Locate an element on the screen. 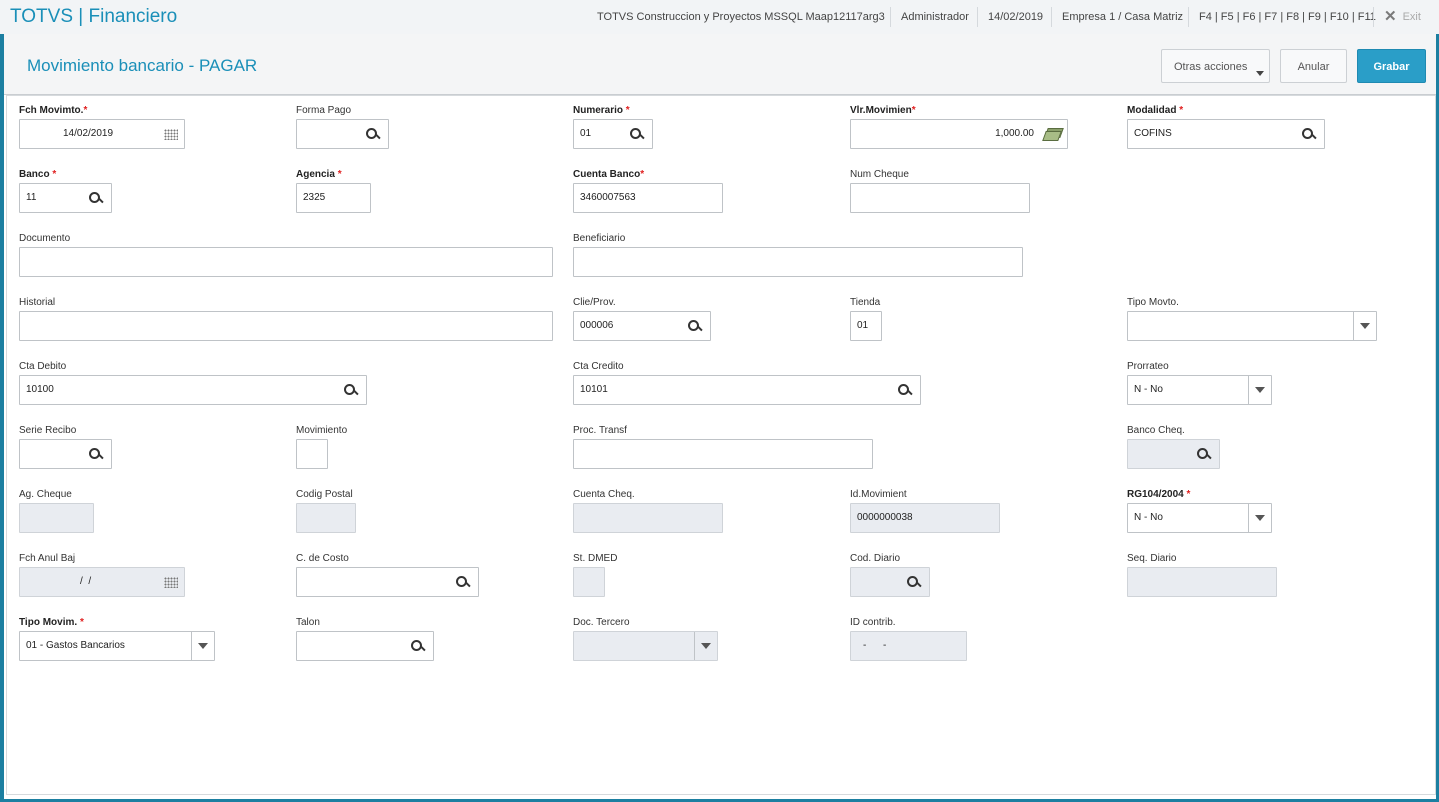 This screenshot has width=1439, height=802. num-cheque-label: Num Cheque is located at coordinates (879, 174).